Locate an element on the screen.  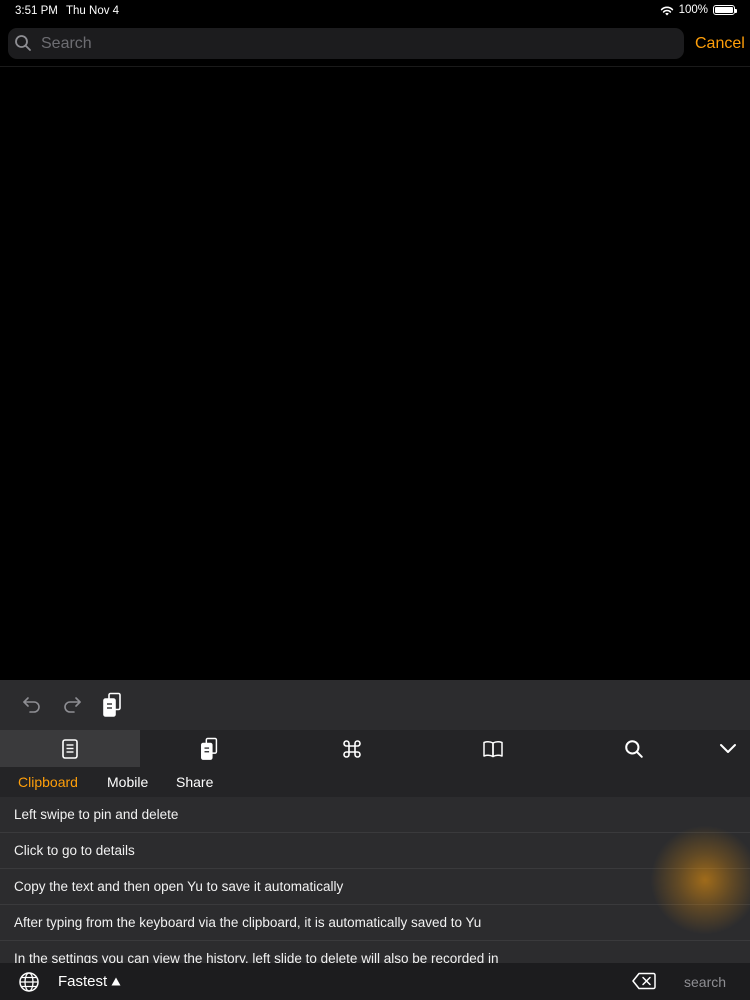
speed-selector: Fastest is located at coordinates (89, 981).